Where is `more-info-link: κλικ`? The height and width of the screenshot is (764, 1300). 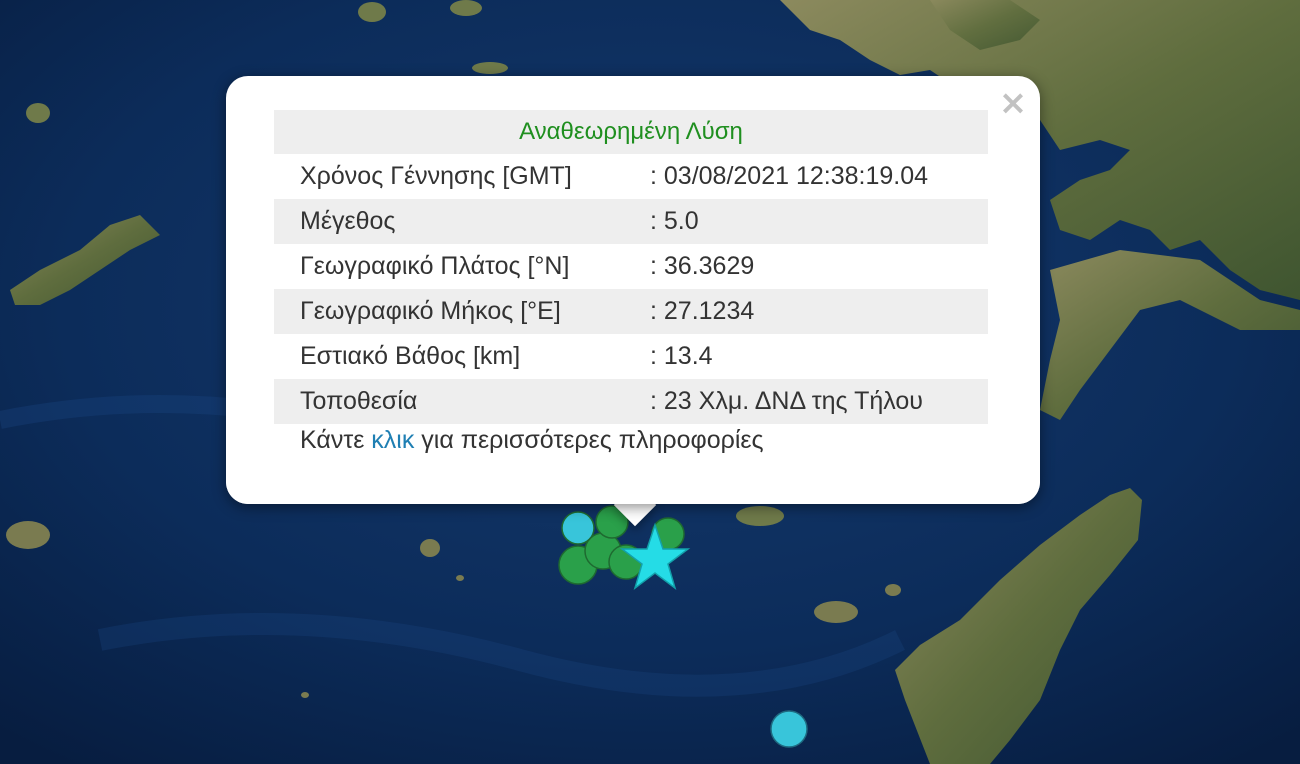
more-info-link: κλικ is located at coordinates (392, 440).